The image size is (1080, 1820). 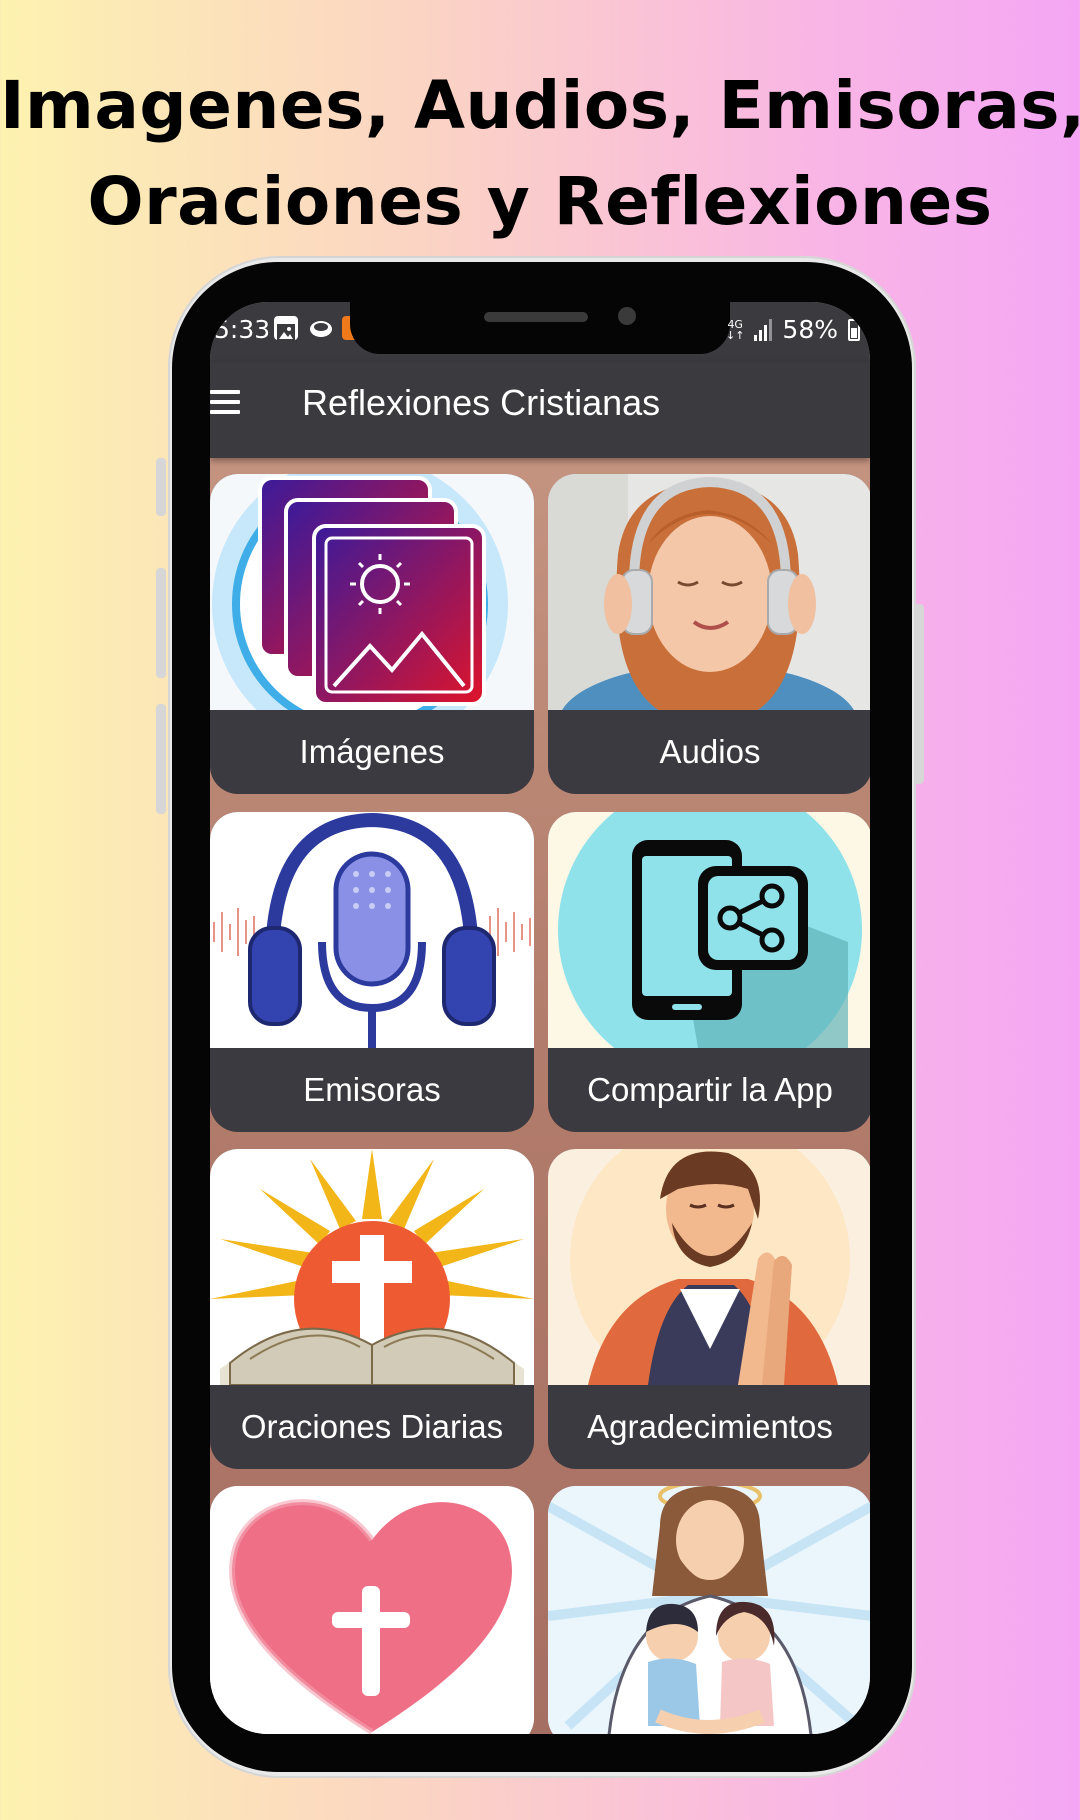 I want to click on menu-card-compartir-app: Compartir la App, so click(x=709, y=972).